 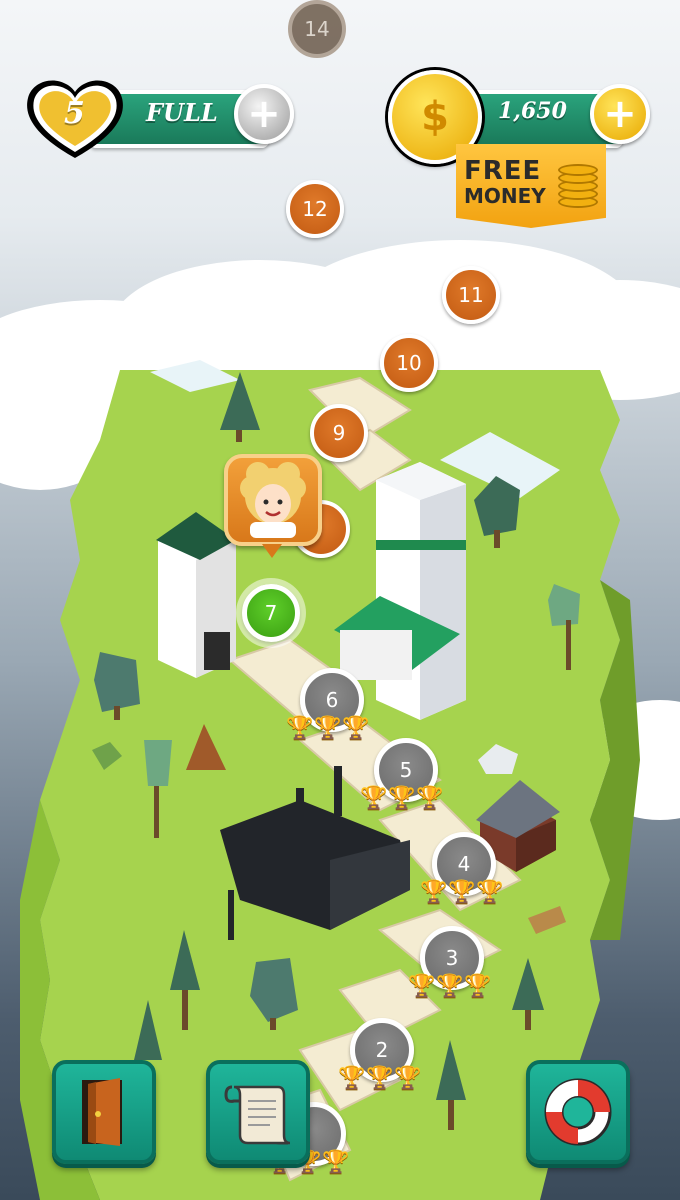 I want to click on free-money-line1: FREE, so click(x=503, y=171).